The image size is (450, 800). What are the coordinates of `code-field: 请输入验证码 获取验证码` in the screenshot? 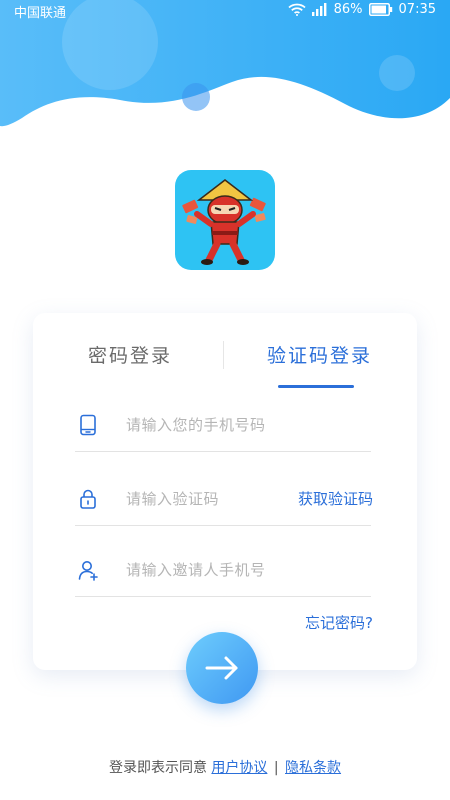 It's located at (224, 500).